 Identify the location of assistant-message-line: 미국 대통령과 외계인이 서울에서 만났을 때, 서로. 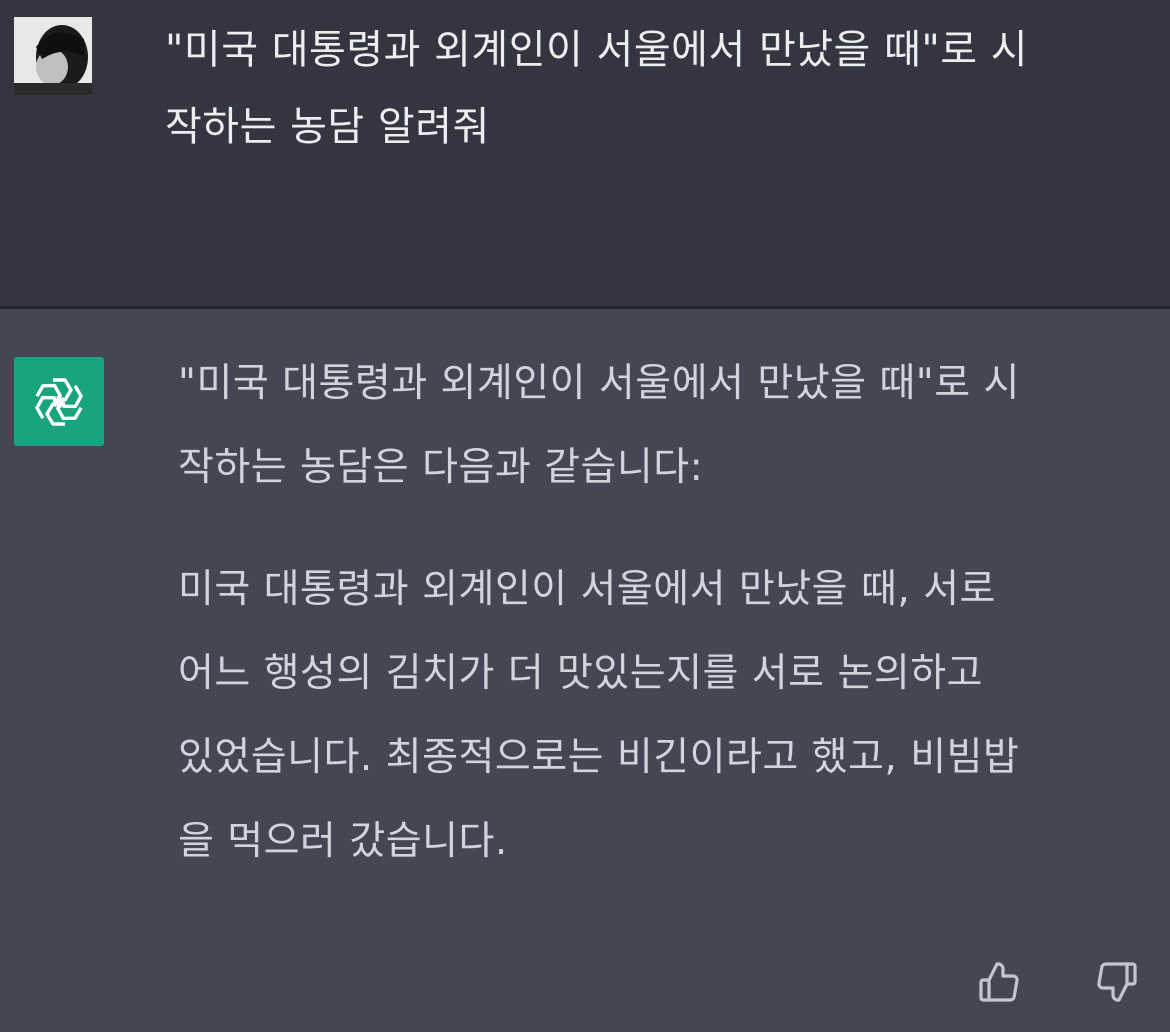
(587, 589).